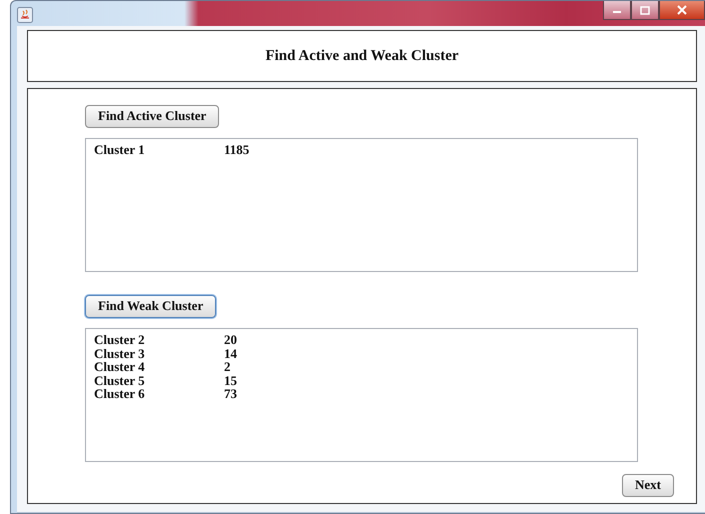 This screenshot has height=514, width=705. What do you see at coordinates (120, 150) in the screenshot?
I see `cluster-name: Cluster 1` at bounding box center [120, 150].